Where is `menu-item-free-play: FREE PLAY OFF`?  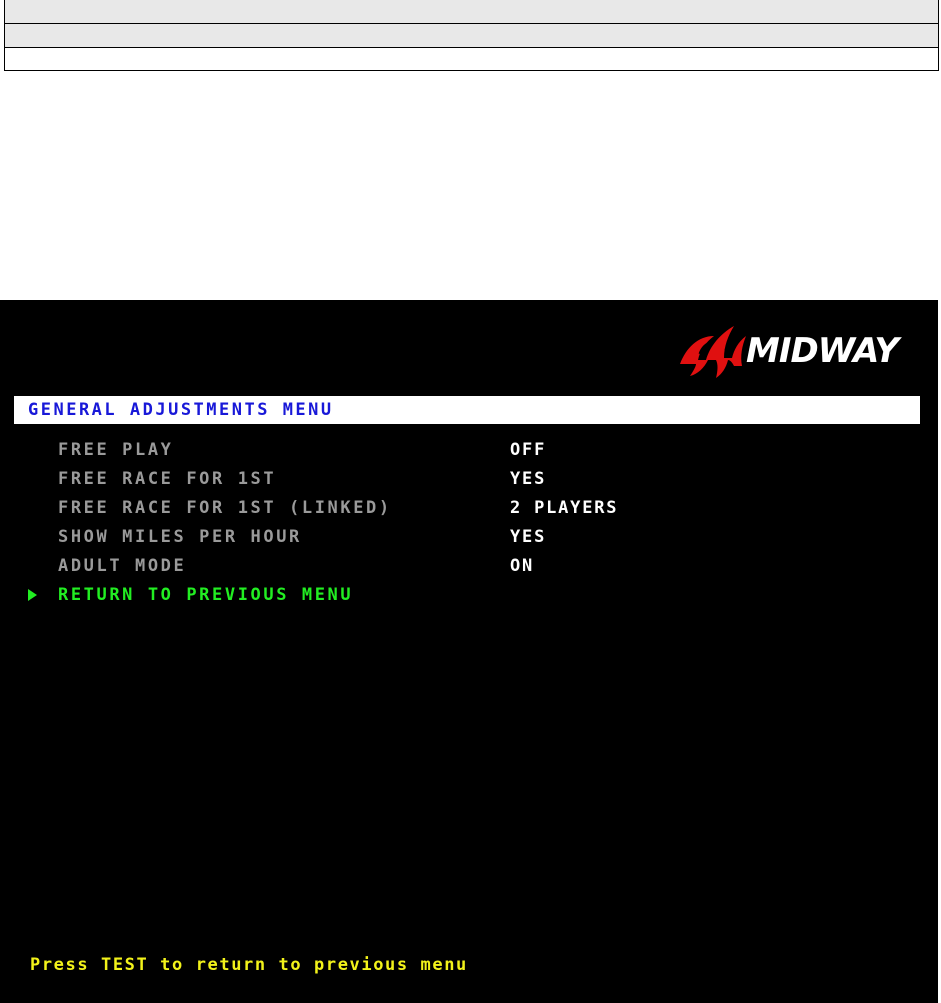 menu-item-free-play: FREE PLAY OFF is located at coordinates (469, 454).